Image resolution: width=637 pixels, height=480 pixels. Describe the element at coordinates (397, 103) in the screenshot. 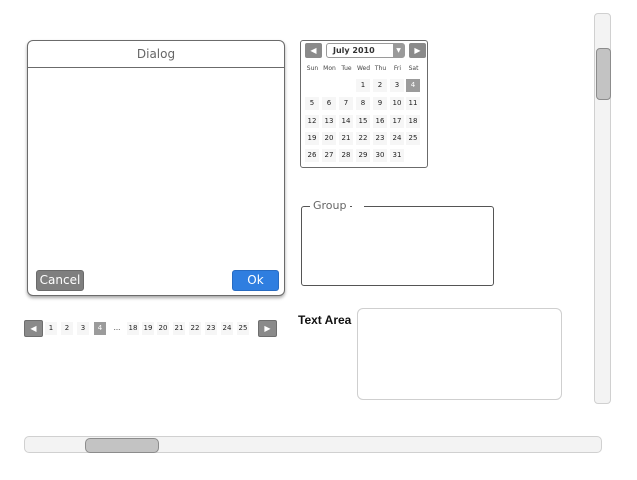

I see `calendar-day: 10` at that location.